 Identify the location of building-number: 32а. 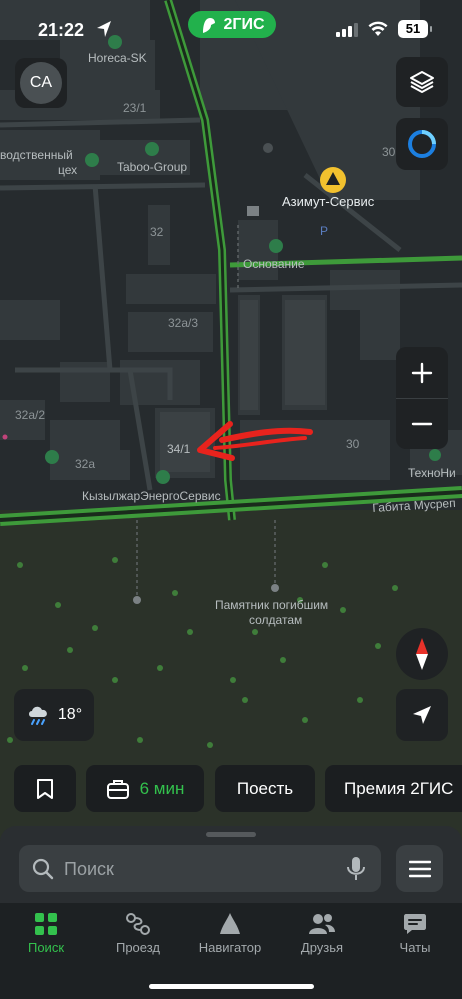
(85, 464).